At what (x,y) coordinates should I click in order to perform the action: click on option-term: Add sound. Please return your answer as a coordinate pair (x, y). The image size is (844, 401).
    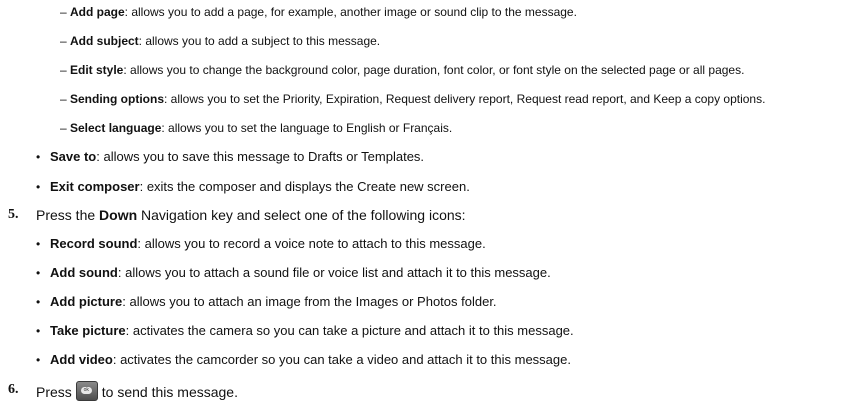
    Looking at the image, I should click on (84, 272).